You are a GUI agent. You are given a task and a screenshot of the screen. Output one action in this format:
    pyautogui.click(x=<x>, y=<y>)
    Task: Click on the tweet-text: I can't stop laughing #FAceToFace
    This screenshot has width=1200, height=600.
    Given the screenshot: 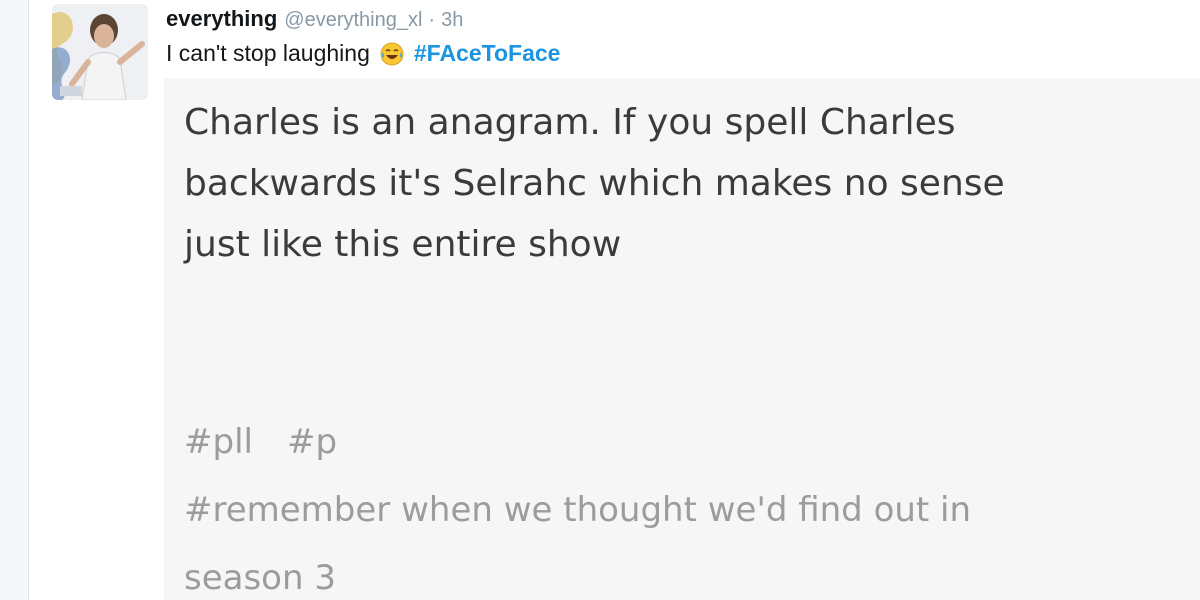 What is the action you would take?
    pyautogui.click(x=363, y=53)
    